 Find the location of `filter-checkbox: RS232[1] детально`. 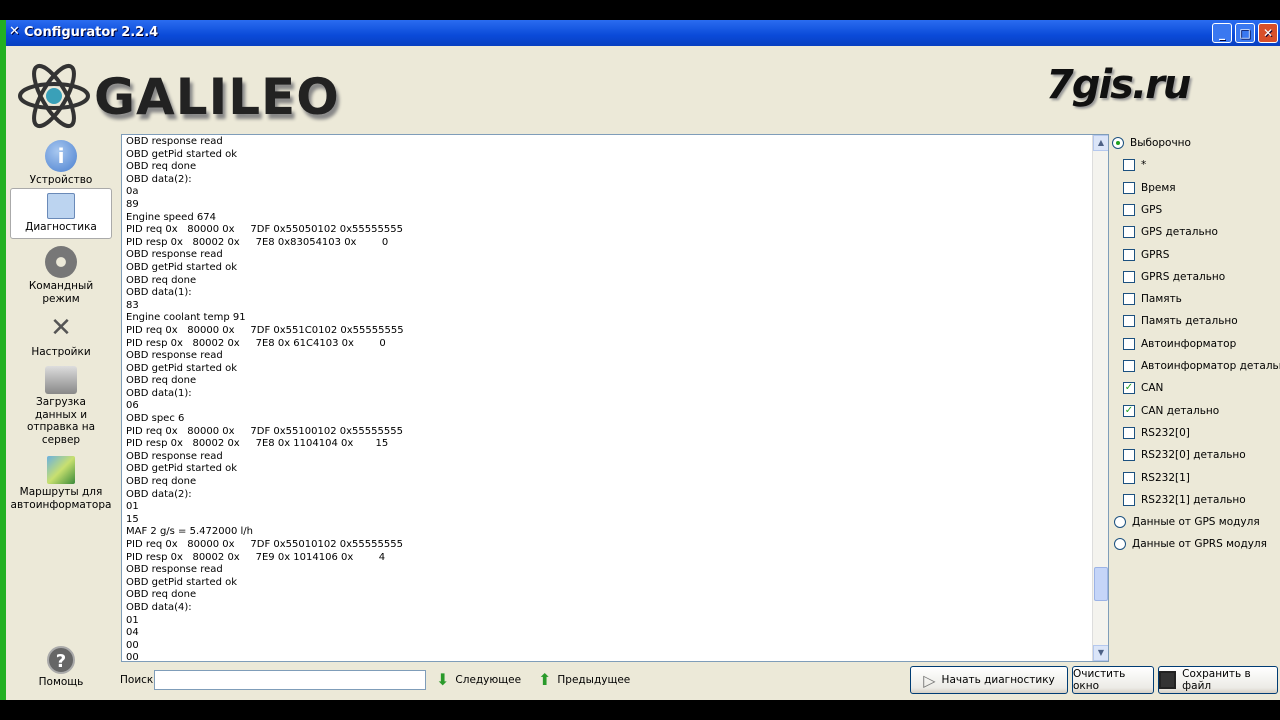

filter-checkbox: RS232[1] детально is located at coordinates (1184, 500).